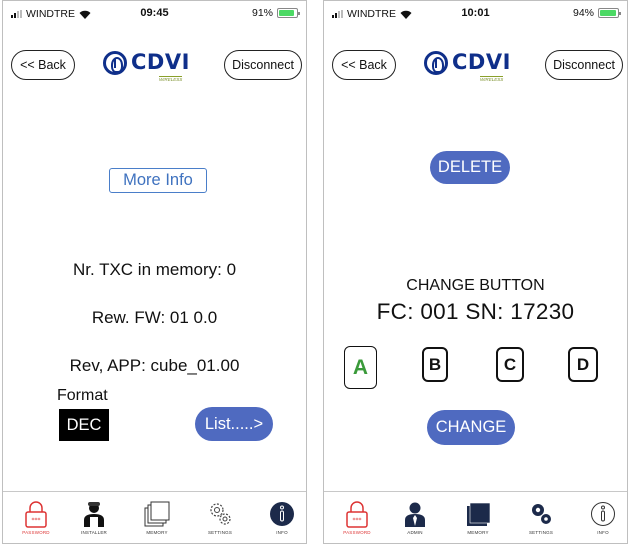 This screenshot has width=631, height=544. I want to click on key-c-button: C, so click(510, 364).